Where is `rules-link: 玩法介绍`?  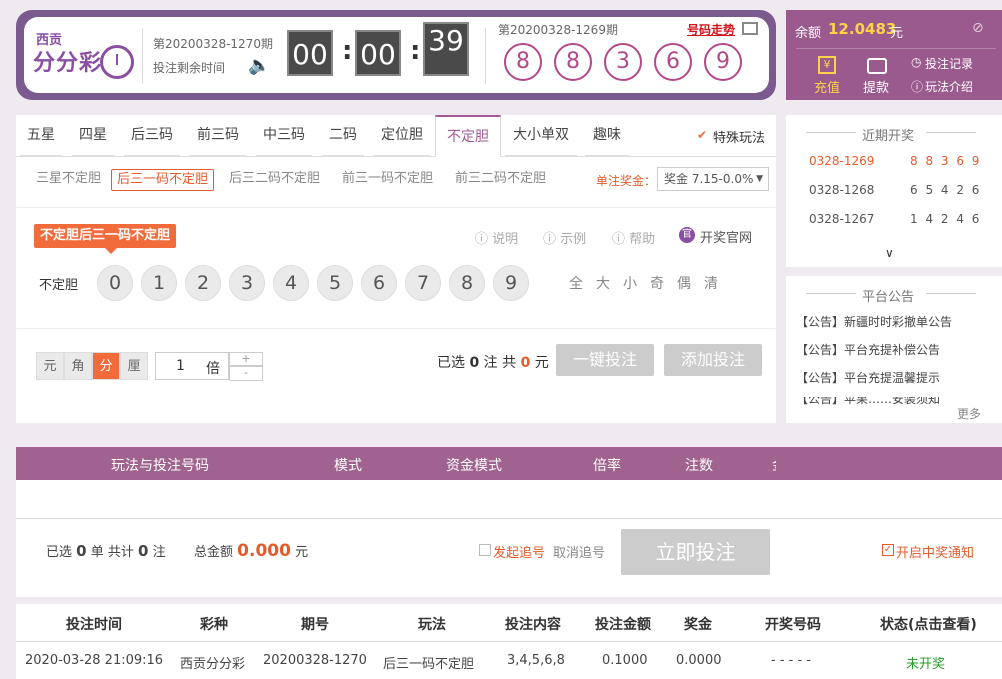
rules-link: 玩法介绍 is located at coordinates (949, 86).